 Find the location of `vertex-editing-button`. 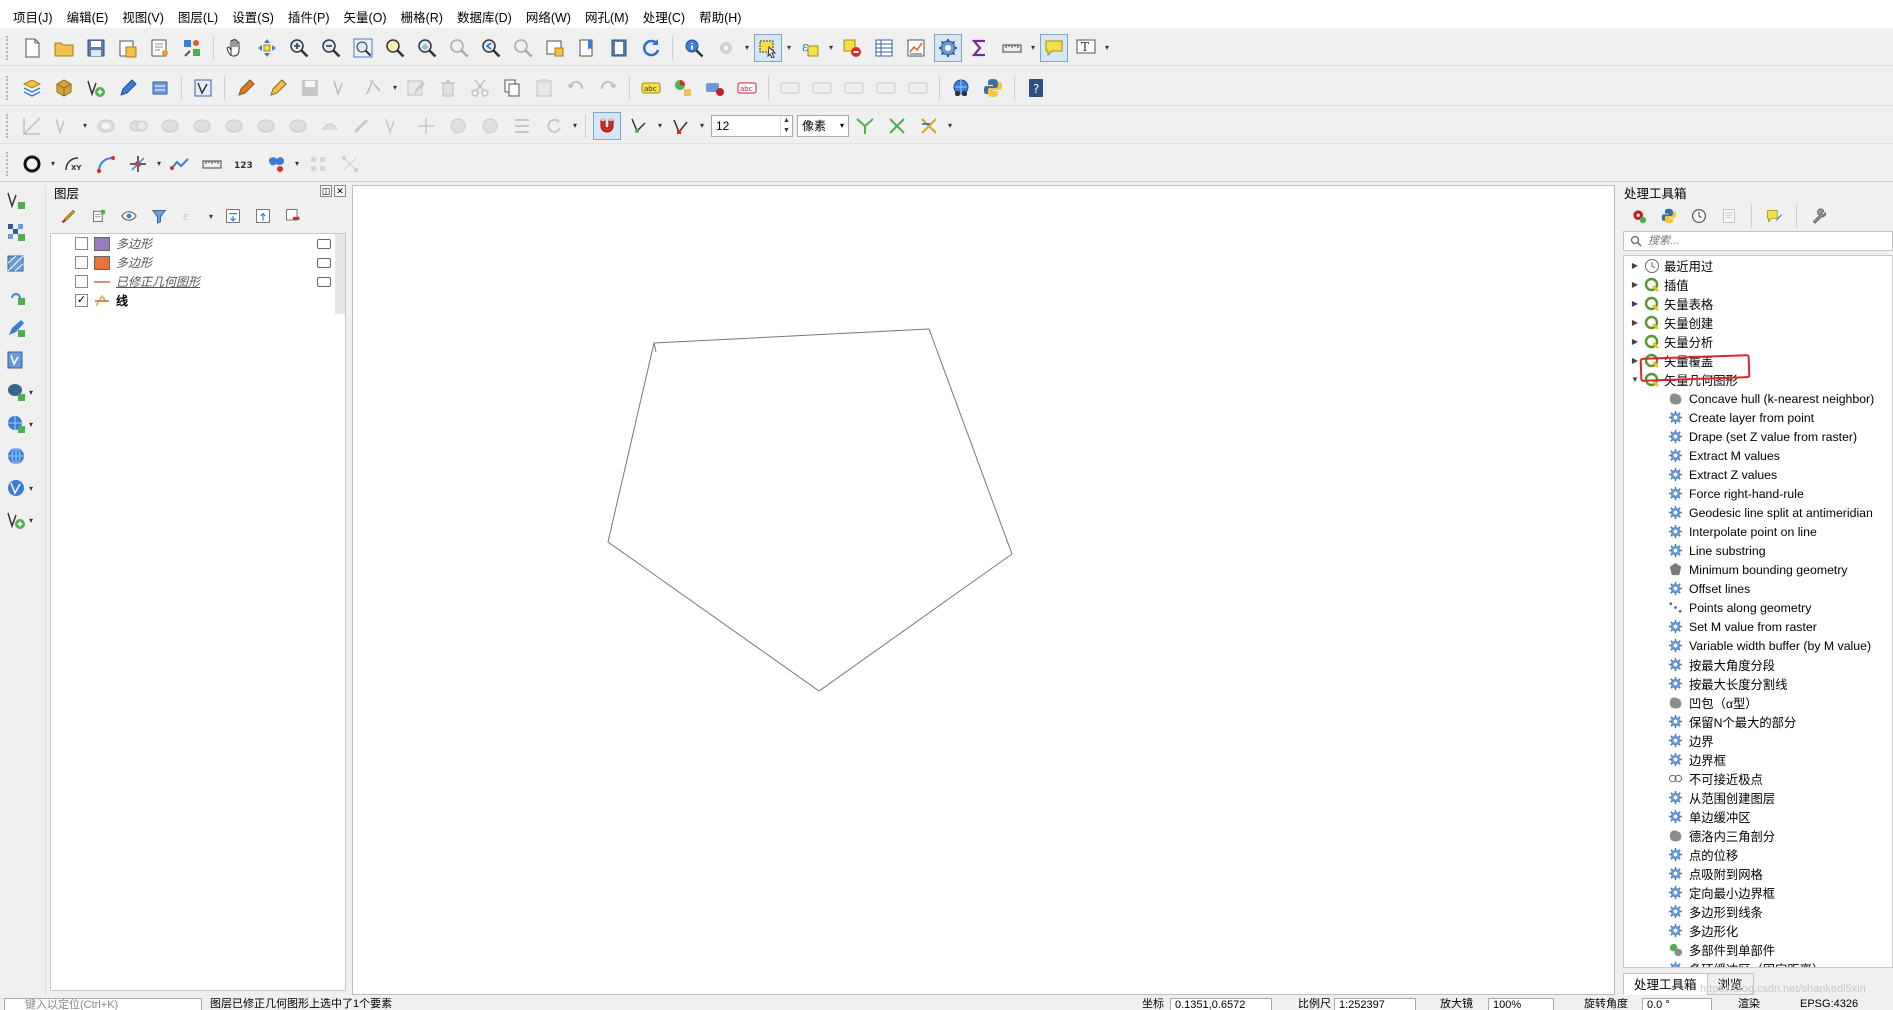

vertex-editing-button is located at coordinates (64, 126).